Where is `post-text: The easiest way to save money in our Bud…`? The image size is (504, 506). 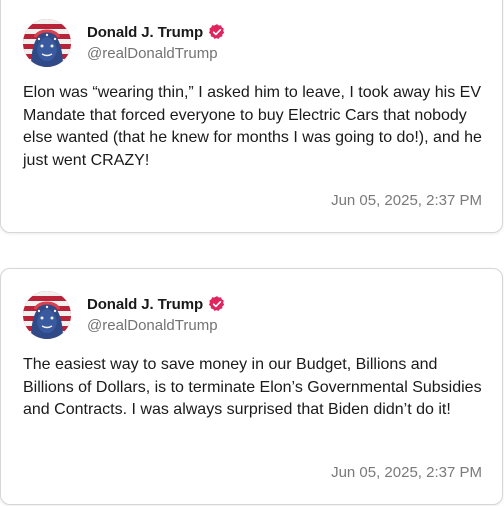 post-text: The easiest way to save money in our Bud… is located at coordinates (252, 387).